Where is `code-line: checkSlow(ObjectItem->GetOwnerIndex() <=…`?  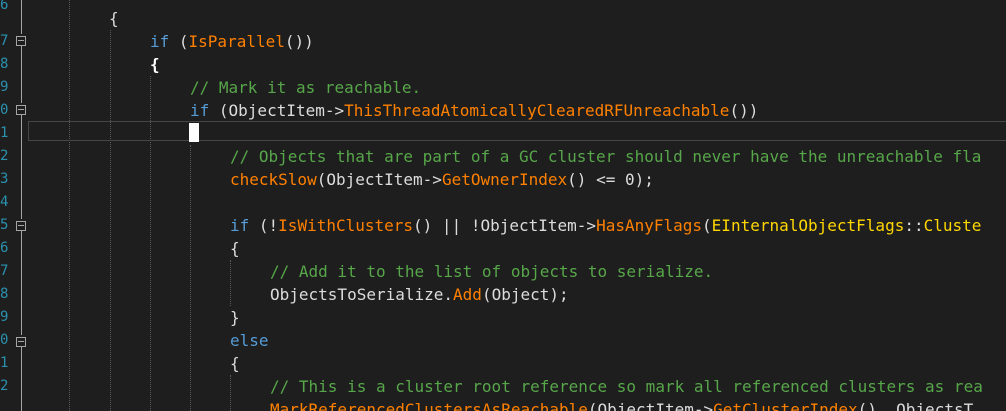
code-line: checkSlow(ObjectItem->GetOwnerIndex() <=… is located at coordinates (442, 179).